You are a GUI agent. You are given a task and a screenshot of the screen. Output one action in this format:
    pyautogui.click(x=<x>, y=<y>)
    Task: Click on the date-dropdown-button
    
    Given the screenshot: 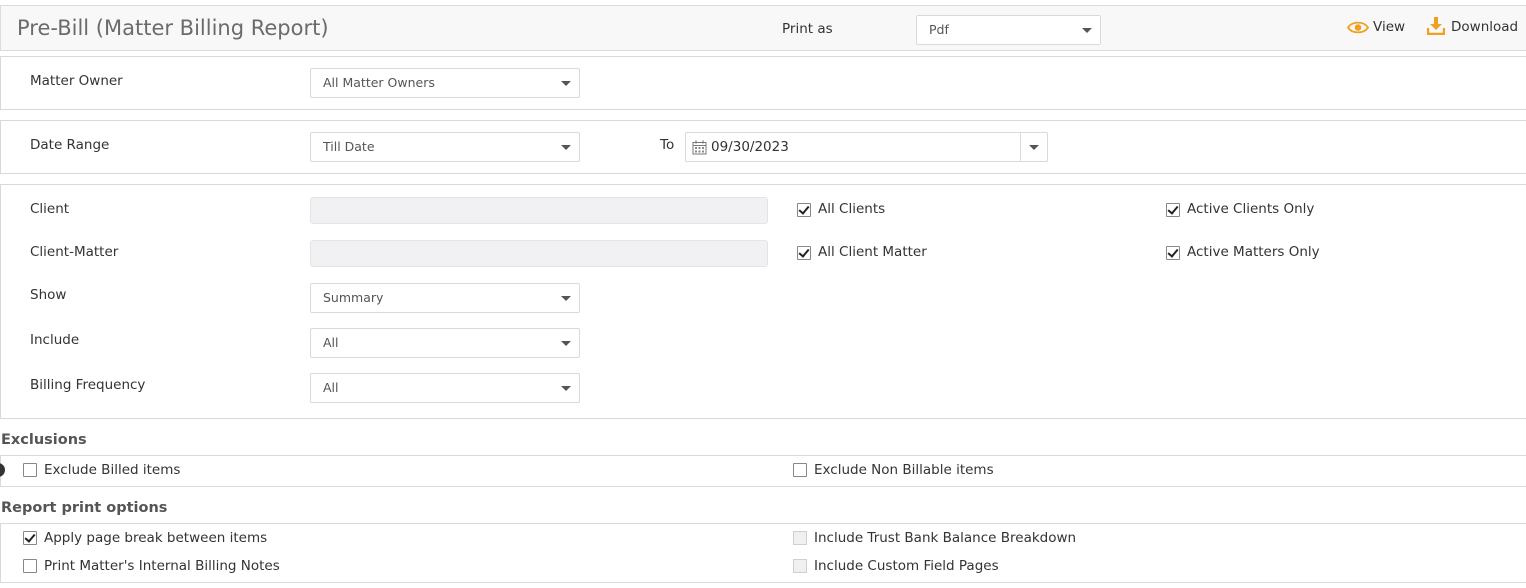 What is the action you would take?
    pyautogui.click(x=1033, y=147)
    